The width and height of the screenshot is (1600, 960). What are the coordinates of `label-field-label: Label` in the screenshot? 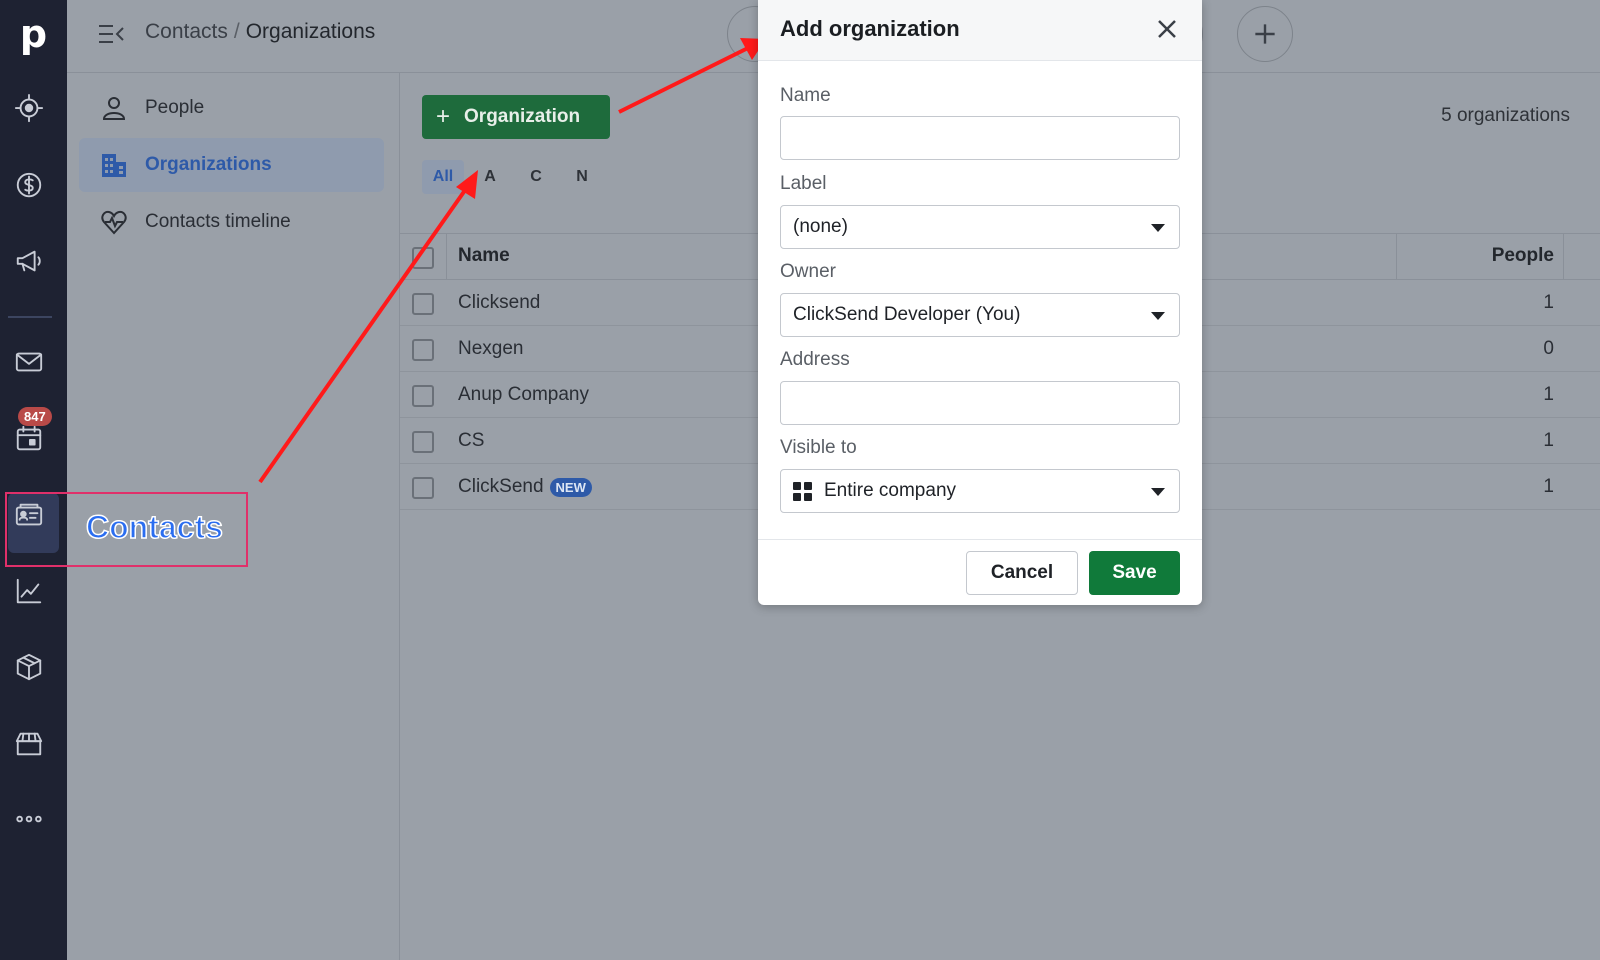 It's located at (803, 183).